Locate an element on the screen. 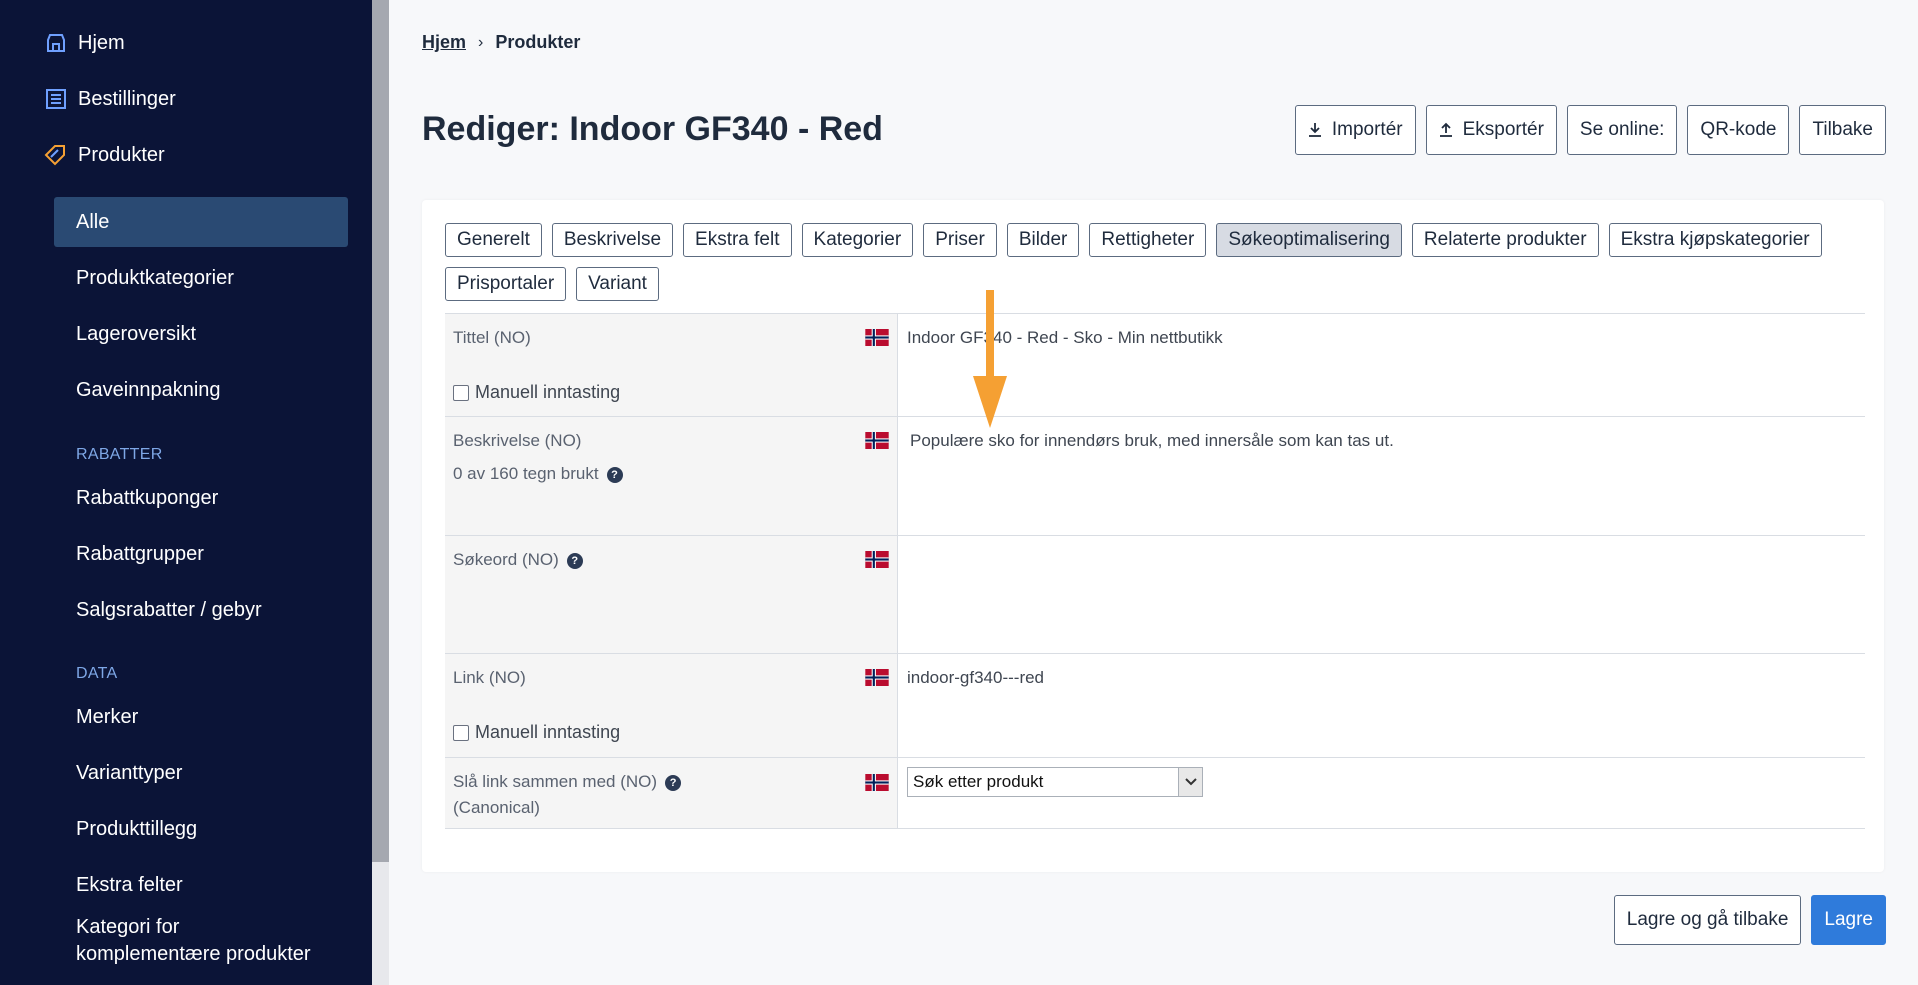  list-icon is located at coordinates (56, 99).